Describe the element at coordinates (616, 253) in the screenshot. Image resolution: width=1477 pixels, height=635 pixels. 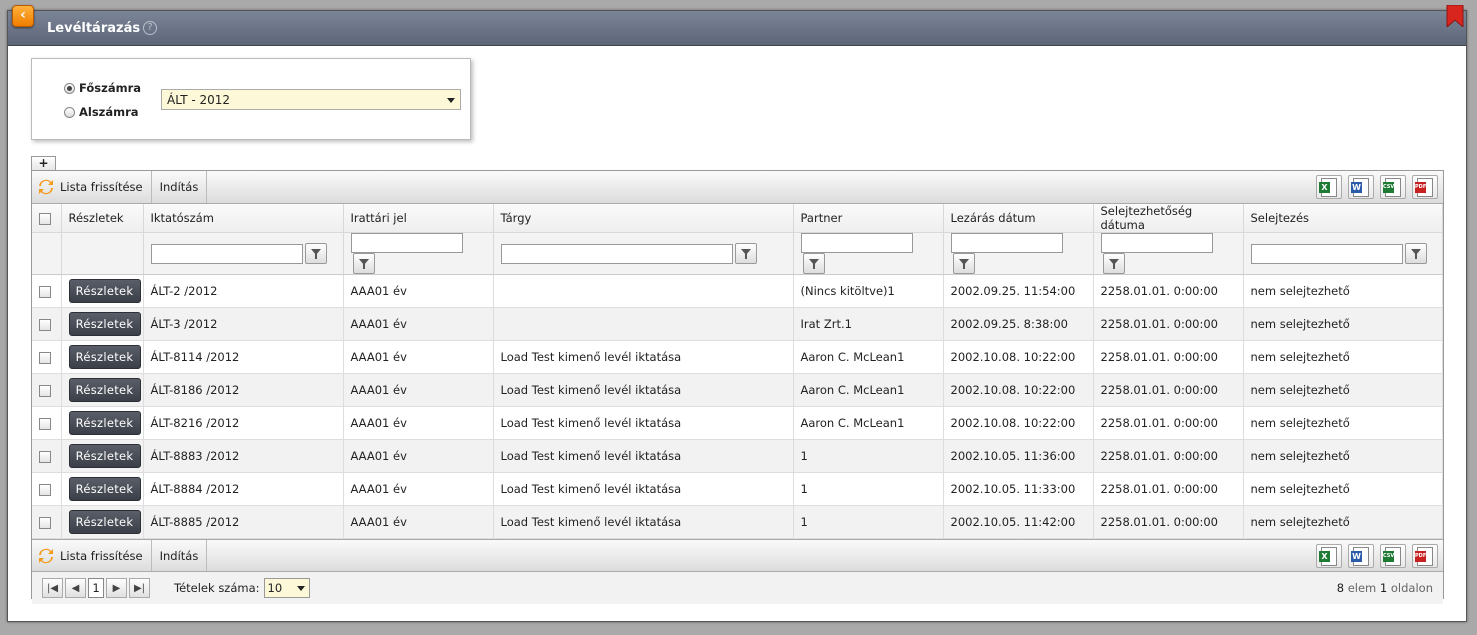
I see `filter-input-targy` at that location.